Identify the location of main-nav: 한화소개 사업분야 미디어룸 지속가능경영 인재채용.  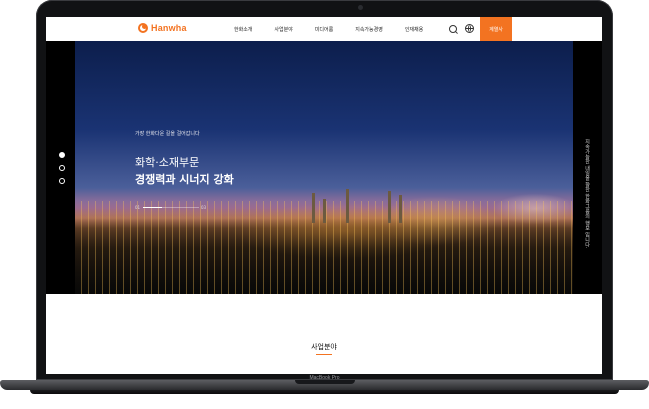
(339, 29).